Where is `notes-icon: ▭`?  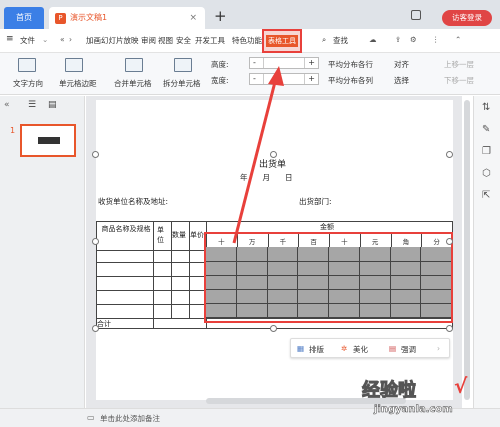 notes-icon: ▭ is located at coordinates (91, 417).